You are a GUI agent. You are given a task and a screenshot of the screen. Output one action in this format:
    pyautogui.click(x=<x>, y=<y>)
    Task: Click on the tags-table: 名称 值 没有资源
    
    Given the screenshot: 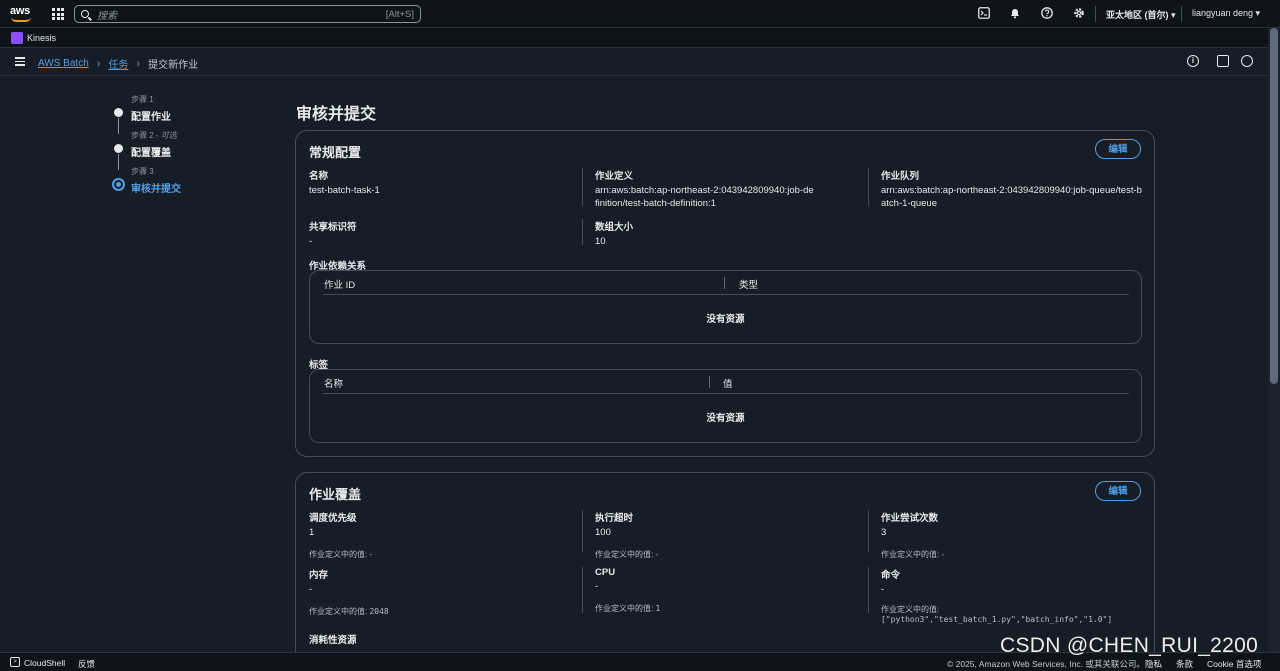 What is the action you would take?
    pyautogui.click(x=725, y=406)
    